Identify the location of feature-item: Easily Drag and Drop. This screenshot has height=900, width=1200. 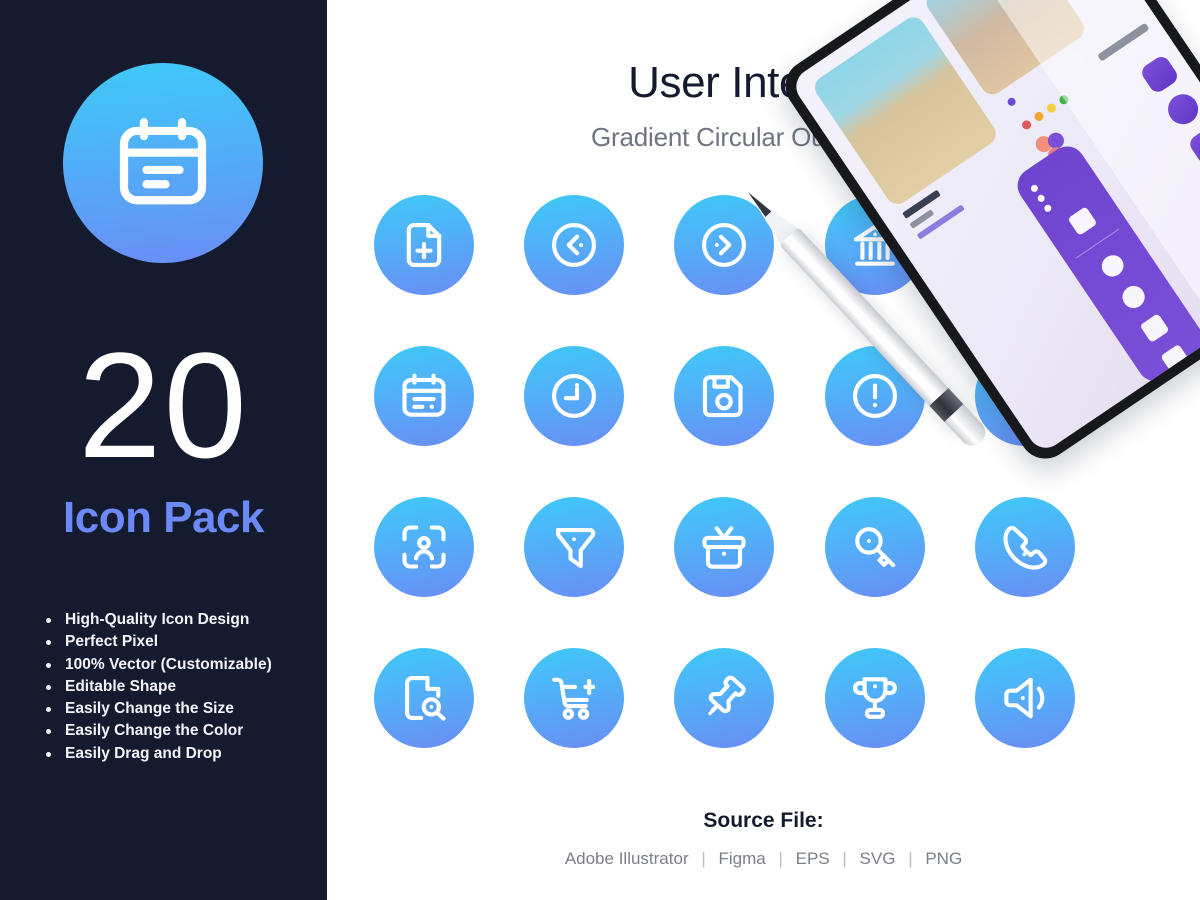
(159, 754).